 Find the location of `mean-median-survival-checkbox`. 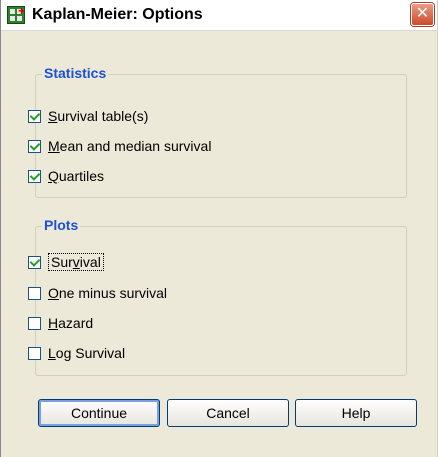

mean-median-survival-checkbox is located at coordinates (34, 146).